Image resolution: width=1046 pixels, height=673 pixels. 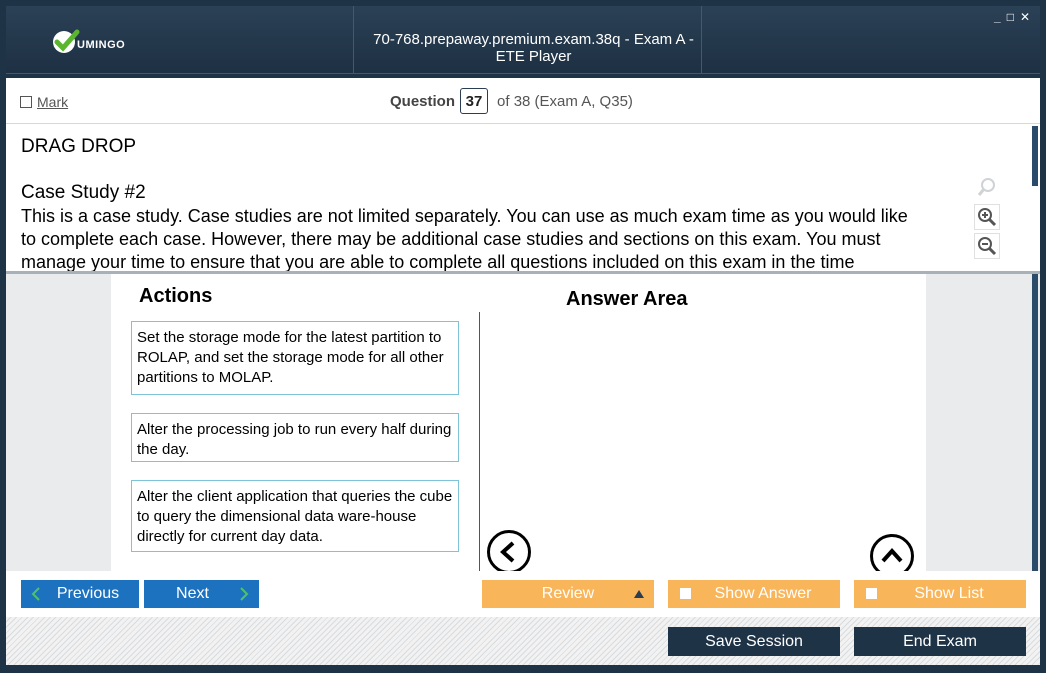 I want to click on mark-checkbox-box, so click(x=26, y=102).